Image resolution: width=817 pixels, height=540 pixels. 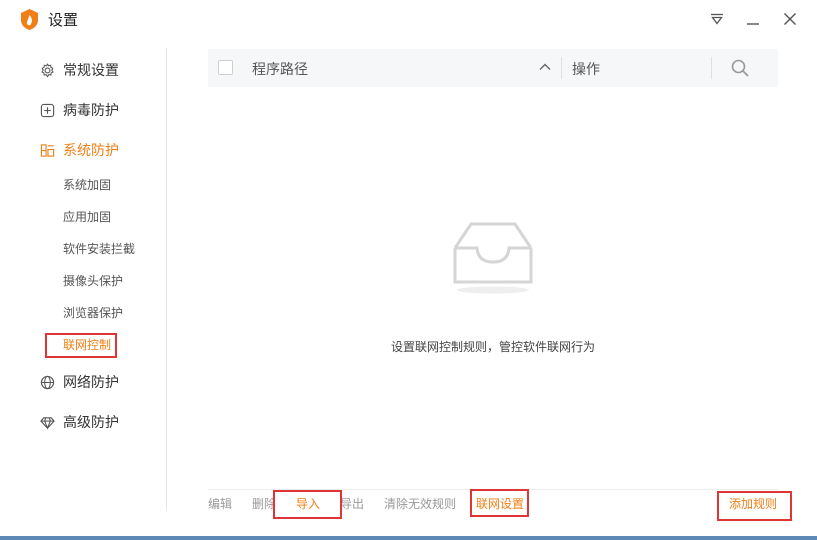 What do you see at coordinates (91, 151) in the screenshot?
I see `sidebar-item-label: 系统防护` at bounding box center [91, 151].